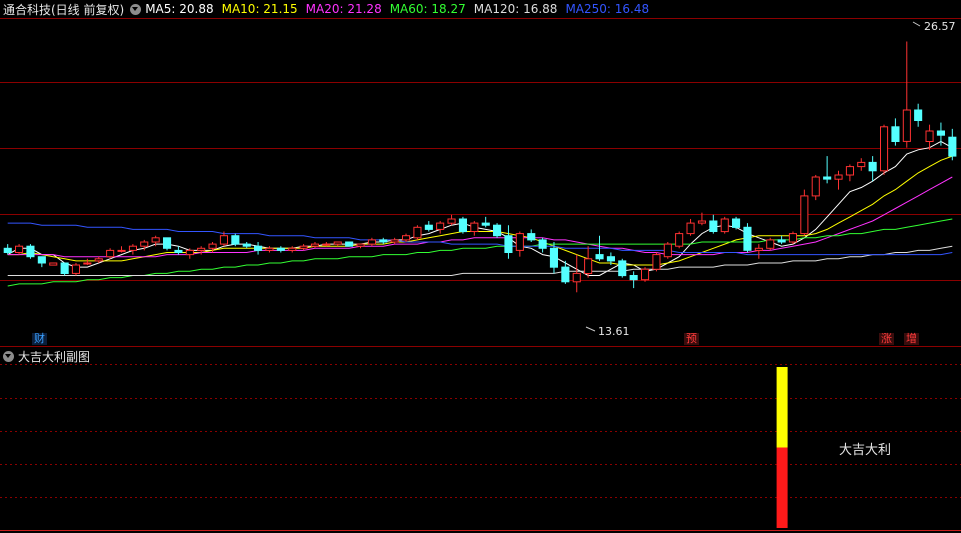 The height and width of the screenshot is (533, 961). Describe the element at coordinates (691, 339) in the screenshot. I see `marker-yu: 预` at that location.